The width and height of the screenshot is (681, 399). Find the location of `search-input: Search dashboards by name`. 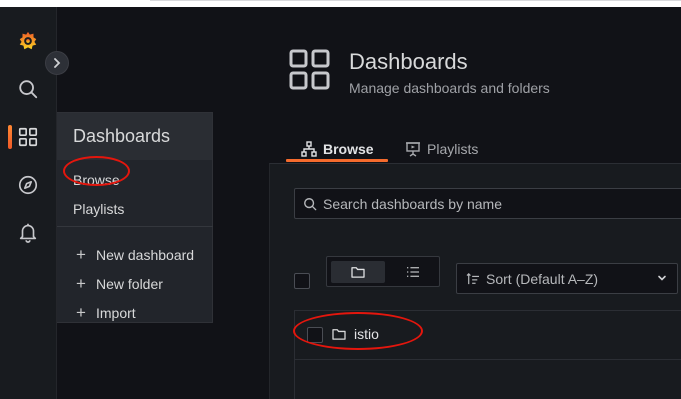

search-input: Search dashboards by name is located at coordinates (487, 203).